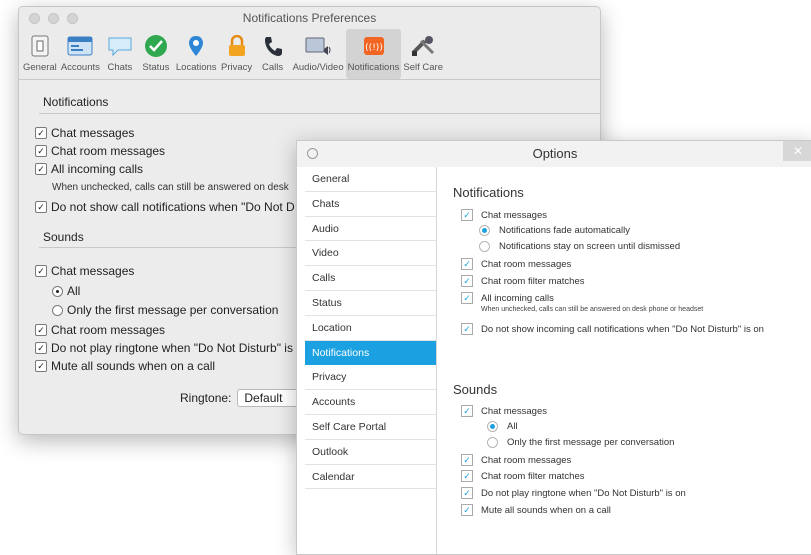  I want to click on tab-general: General, so click(40, 54).